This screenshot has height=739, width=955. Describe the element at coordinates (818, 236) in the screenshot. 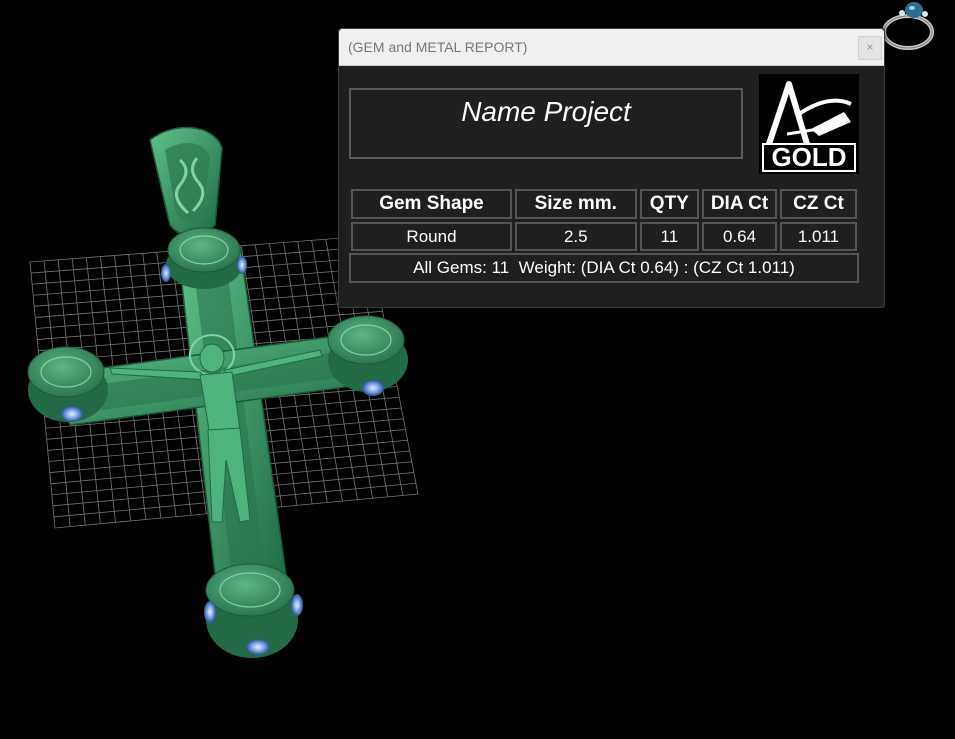

I see `cell-cz-ct: 1.011` at that location.